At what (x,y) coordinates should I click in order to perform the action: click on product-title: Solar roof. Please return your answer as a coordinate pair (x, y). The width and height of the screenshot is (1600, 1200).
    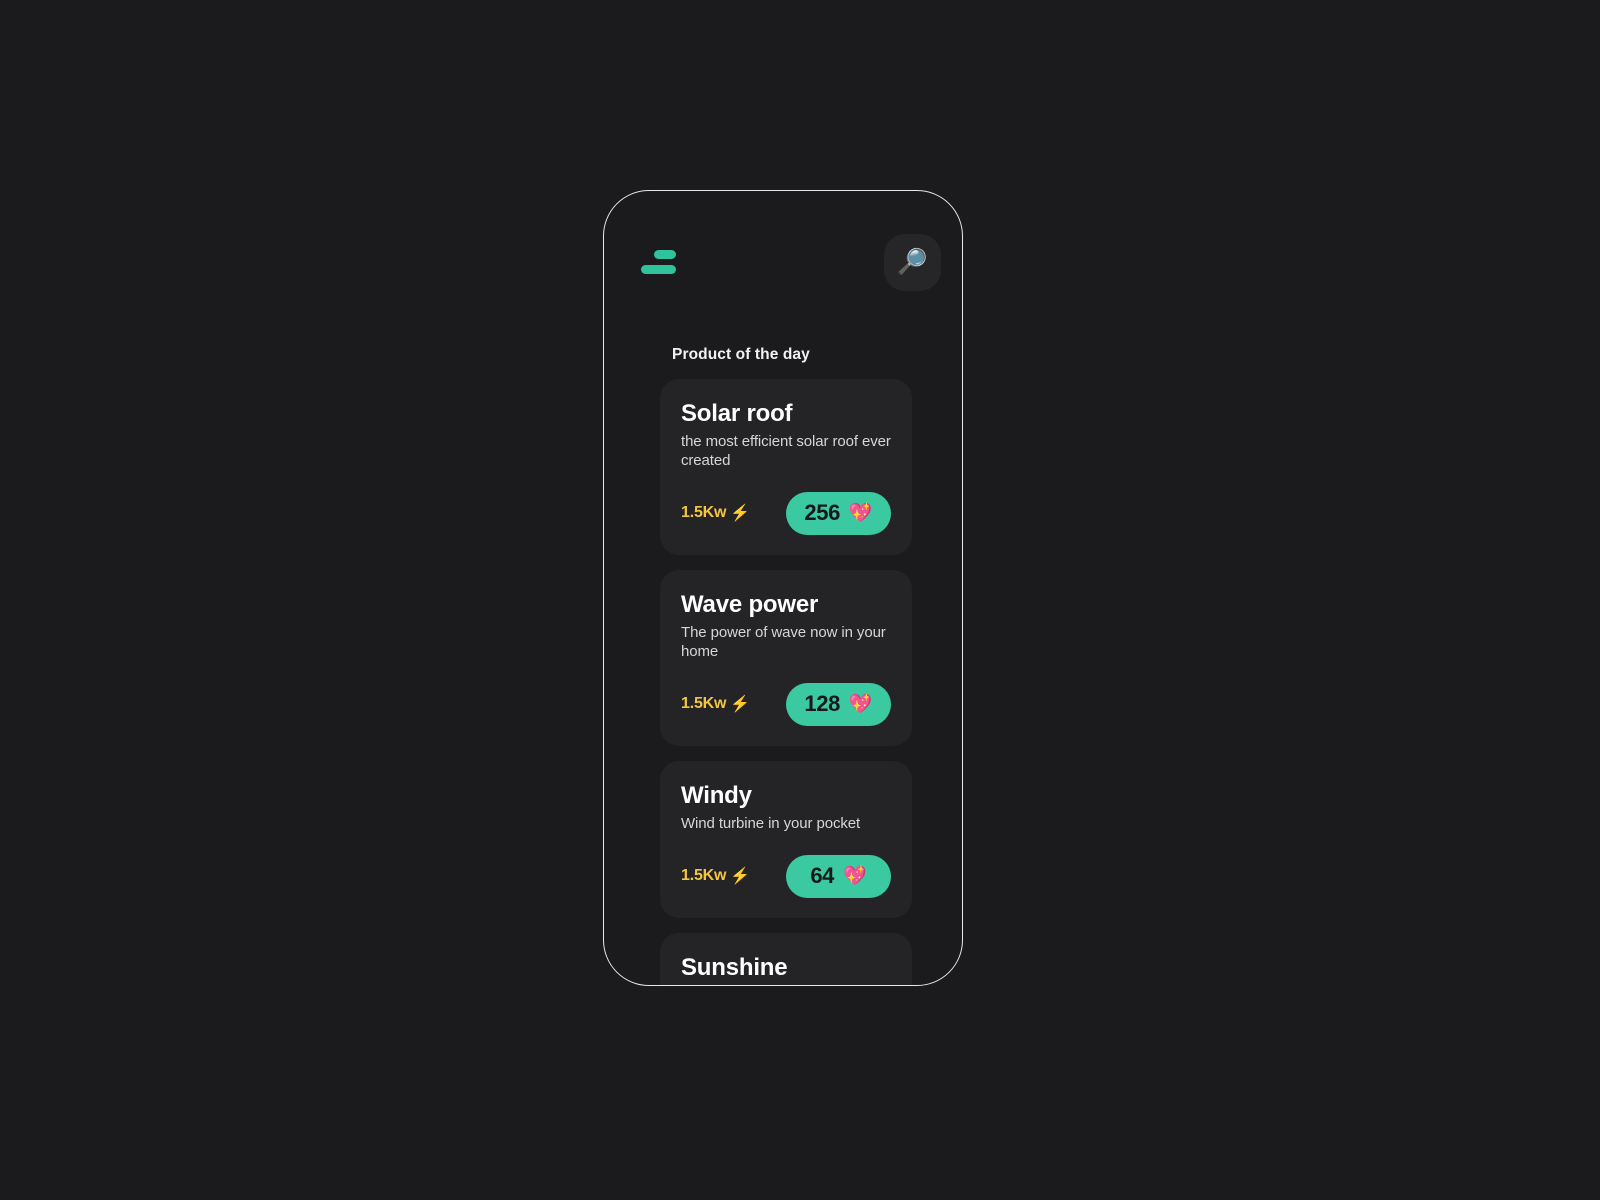
    Looking at the image, I should click on (737, 413).